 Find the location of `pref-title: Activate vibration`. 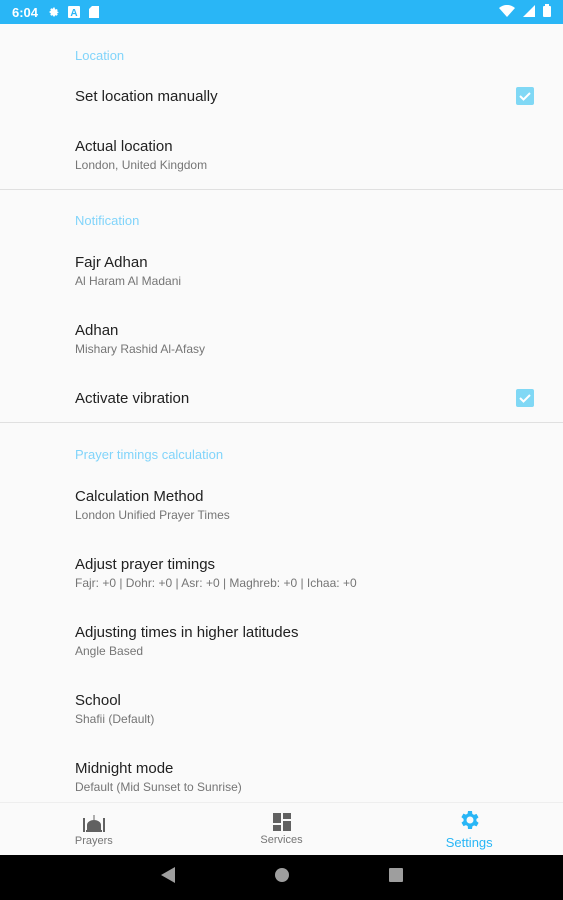

pref-title: Activate vibration is located at coordinates (132, 398).